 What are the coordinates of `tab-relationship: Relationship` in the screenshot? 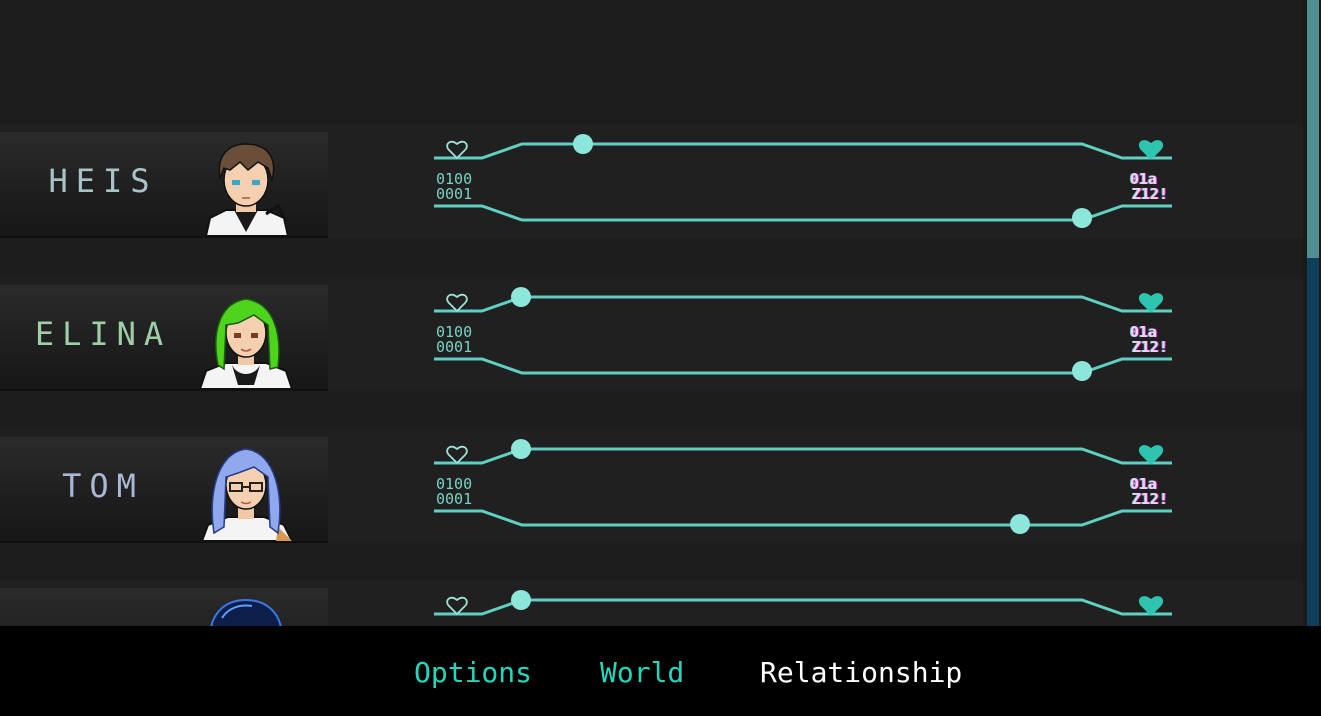 It's located at (861, 672).